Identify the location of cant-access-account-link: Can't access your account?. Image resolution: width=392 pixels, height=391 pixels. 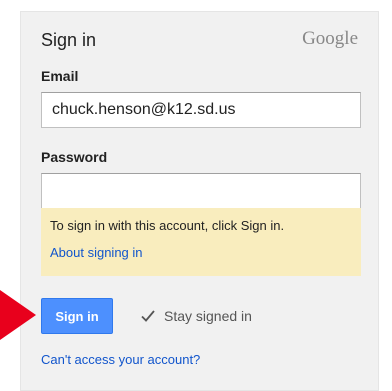
(120, 359).